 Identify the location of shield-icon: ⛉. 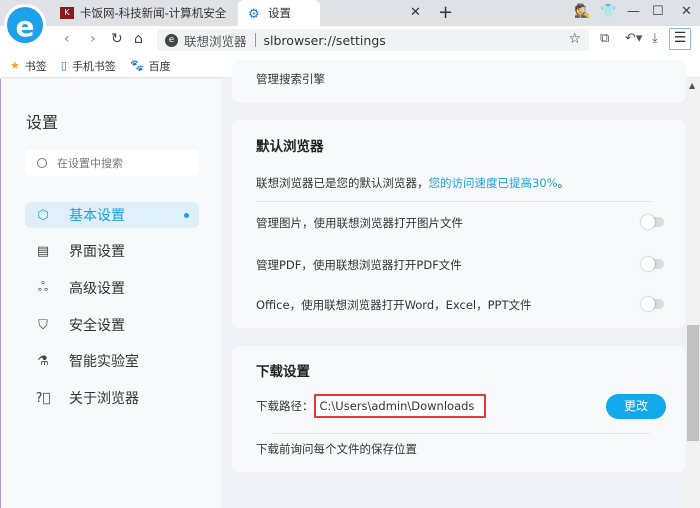
(43, 325).